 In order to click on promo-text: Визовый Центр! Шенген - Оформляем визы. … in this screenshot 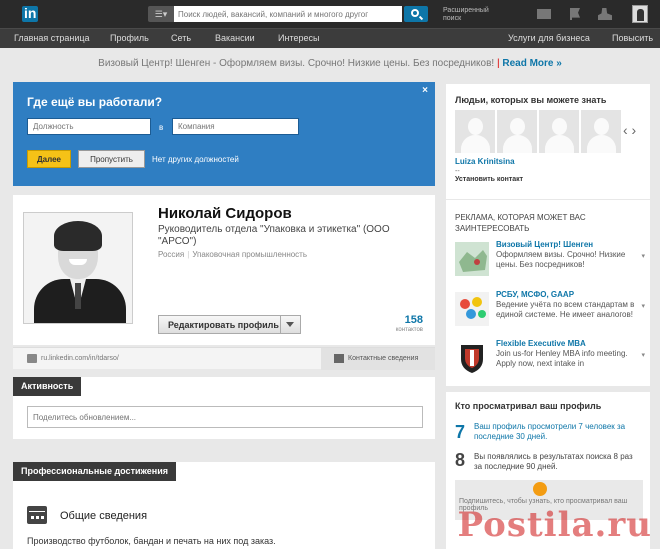, I will do `click(296, 63)`.